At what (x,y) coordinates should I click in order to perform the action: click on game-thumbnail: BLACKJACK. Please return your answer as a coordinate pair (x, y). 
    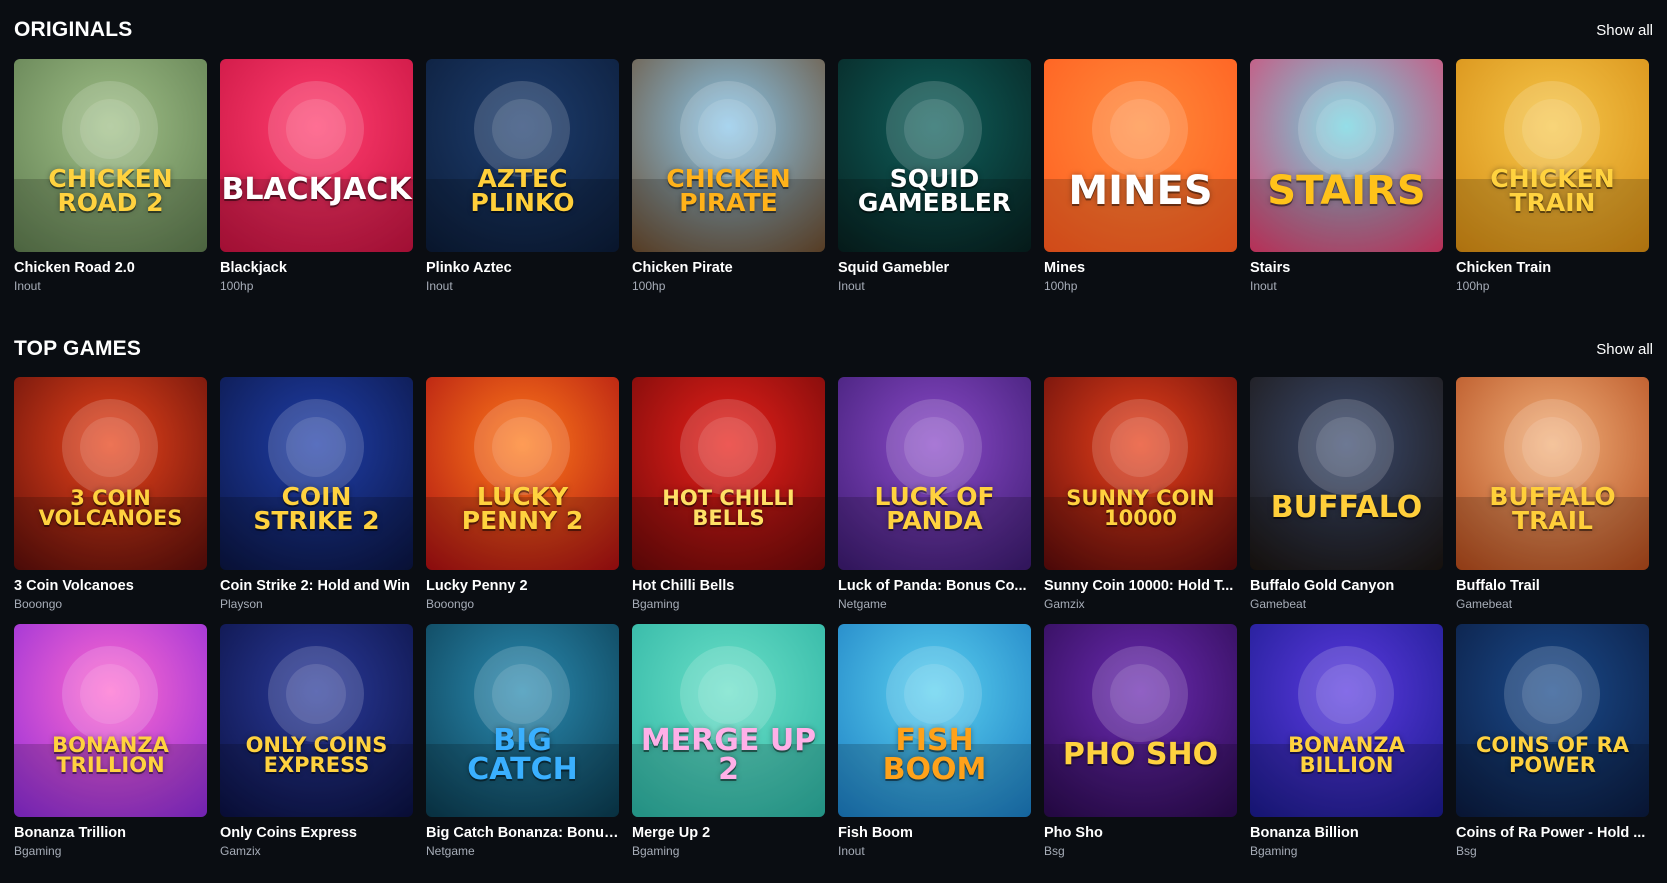
    Looking at the image, I should click on (316, 155).